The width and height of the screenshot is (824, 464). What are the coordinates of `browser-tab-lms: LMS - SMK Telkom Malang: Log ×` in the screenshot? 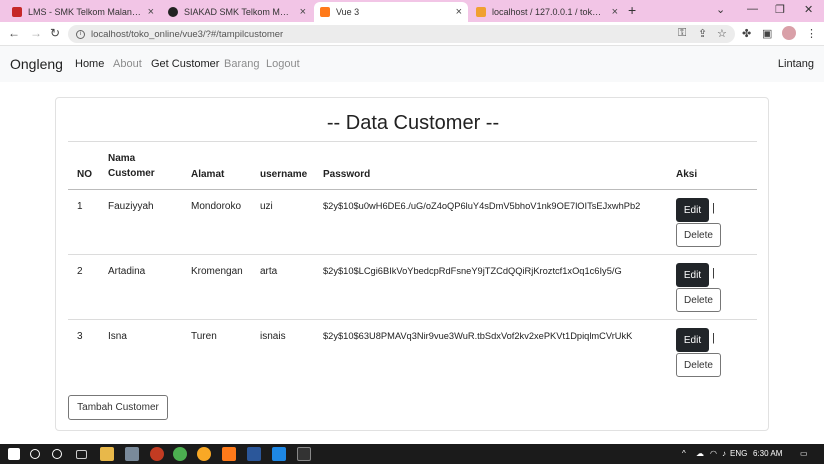 It's located at (83, 12).